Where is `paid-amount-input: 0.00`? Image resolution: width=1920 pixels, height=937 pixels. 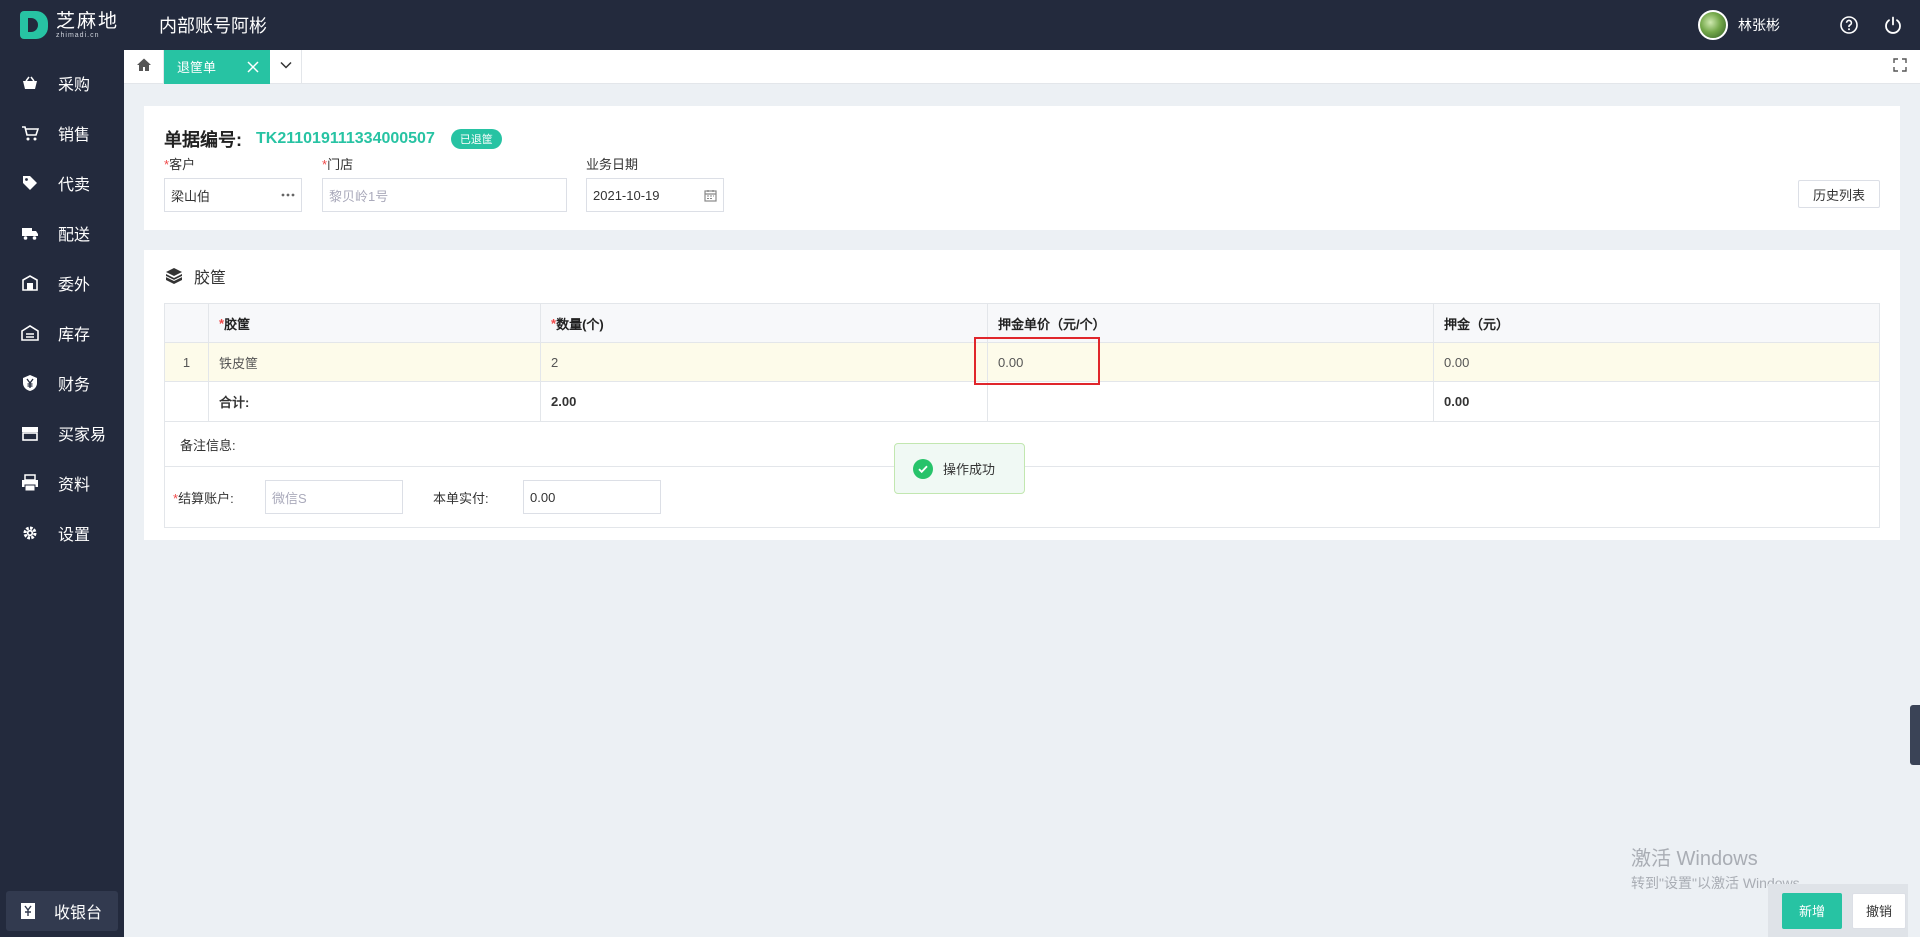 paid-amount-input: 0.00 is located at coordinates (592, 497).